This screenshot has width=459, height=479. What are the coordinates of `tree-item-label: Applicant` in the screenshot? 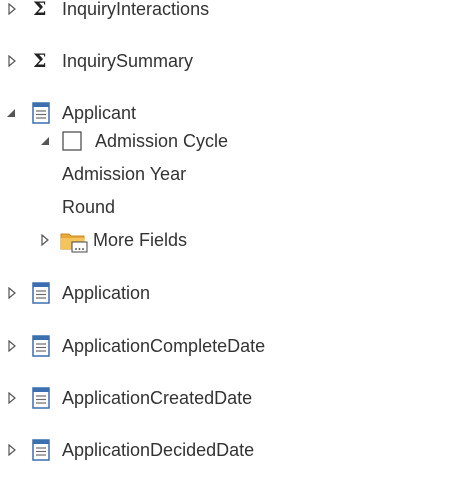 It's located at (99, 113).